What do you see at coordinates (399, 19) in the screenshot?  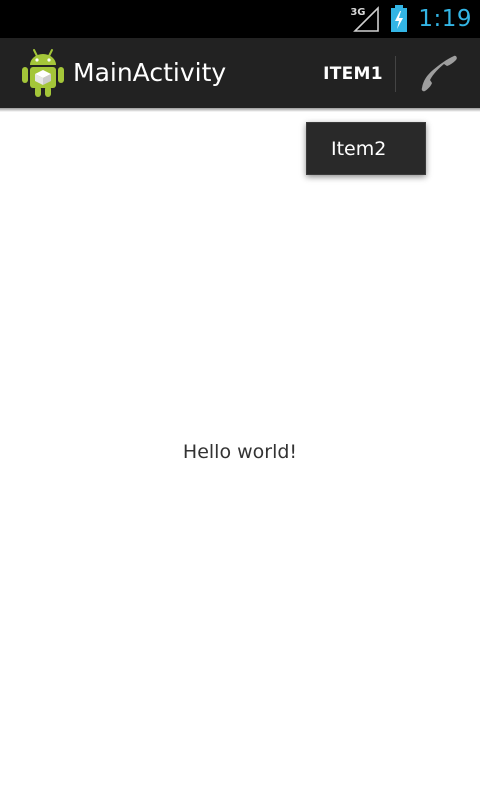 I see `battery-icon` at bounding box center [399, 19].